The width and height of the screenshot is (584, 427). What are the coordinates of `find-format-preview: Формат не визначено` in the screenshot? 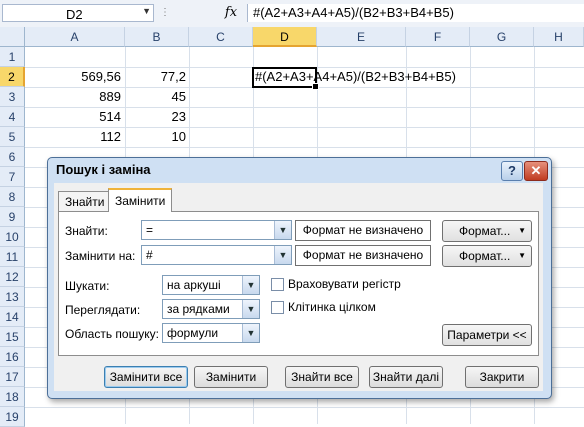 It's located at (363, 230).